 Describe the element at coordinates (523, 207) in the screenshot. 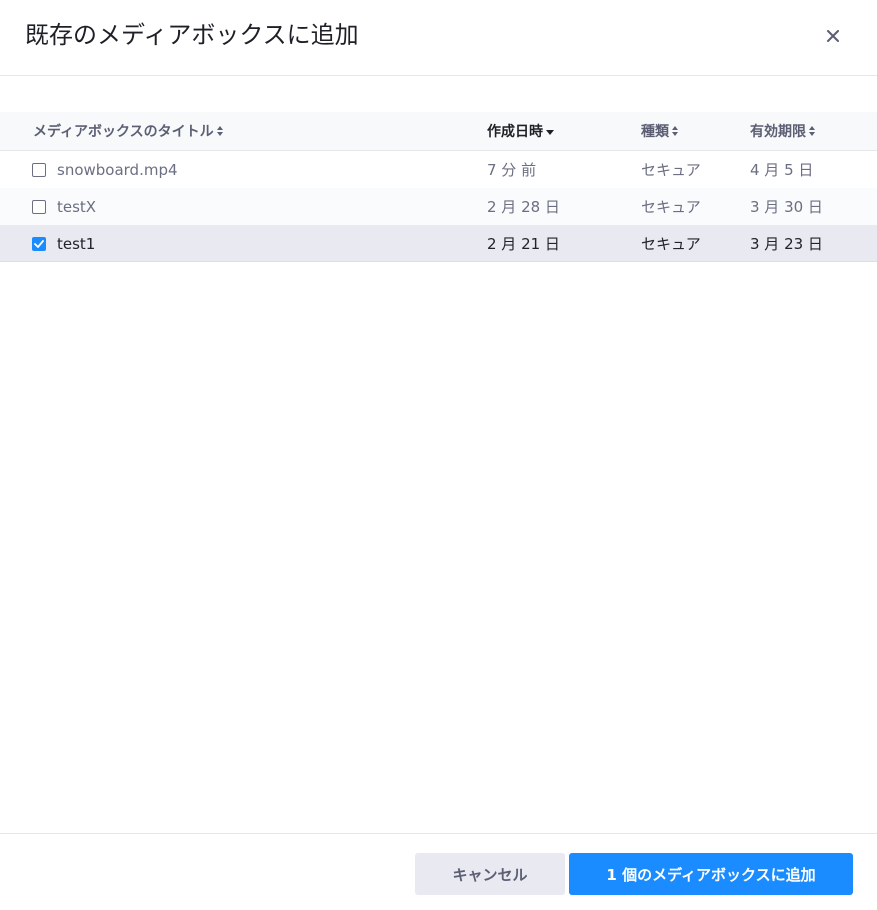

I see `row-created: 2 月 28 日` at that location.